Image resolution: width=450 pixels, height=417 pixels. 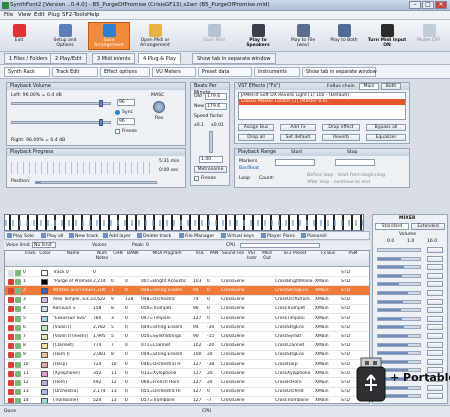 I want to click on cell-notes: 2,081, so click(x=102, y=354).